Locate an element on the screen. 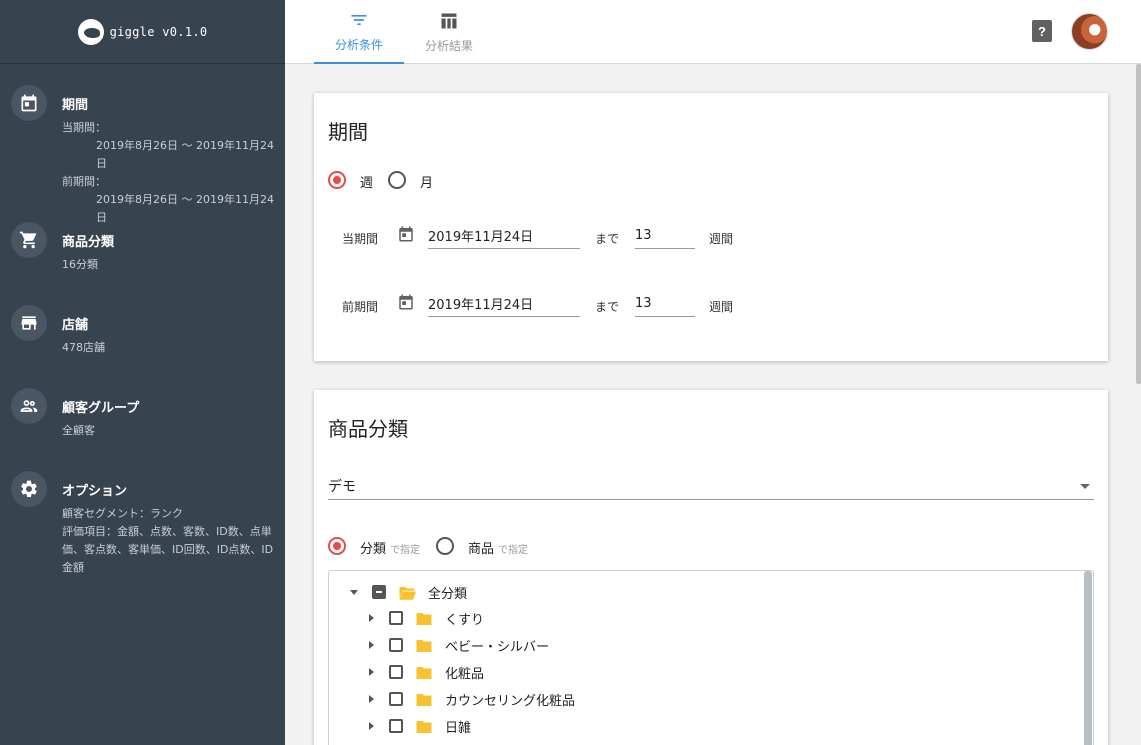 The image size is (1141, 745). tree-scrollbar is located at coordinates (1088, 658).